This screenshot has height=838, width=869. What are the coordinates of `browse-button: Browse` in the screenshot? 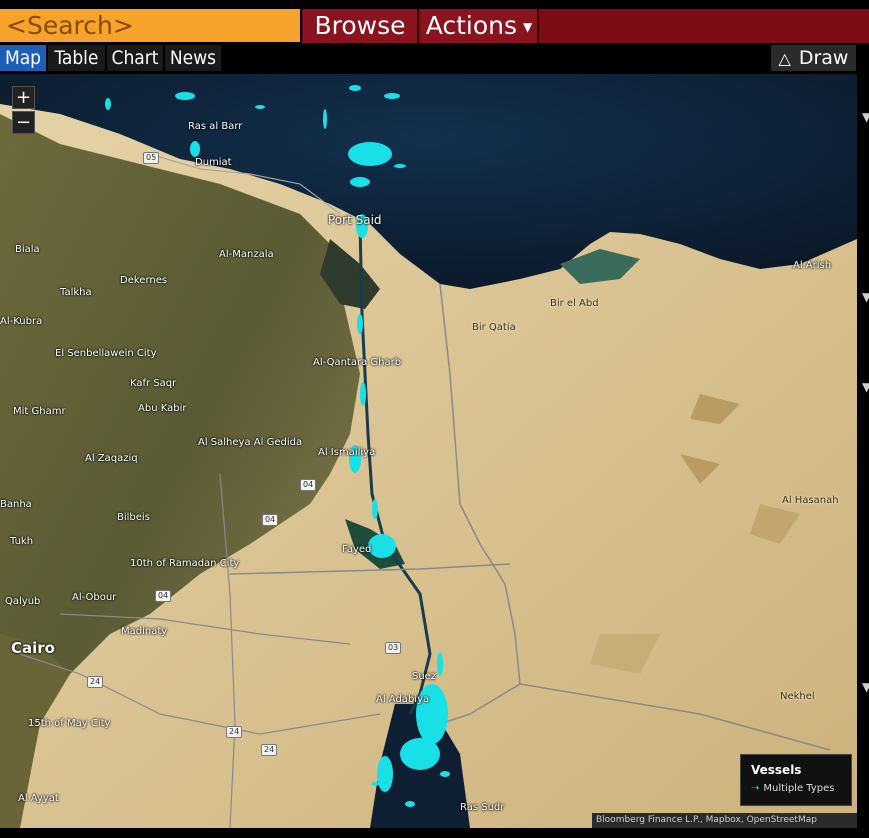 It's located at (361, 26).